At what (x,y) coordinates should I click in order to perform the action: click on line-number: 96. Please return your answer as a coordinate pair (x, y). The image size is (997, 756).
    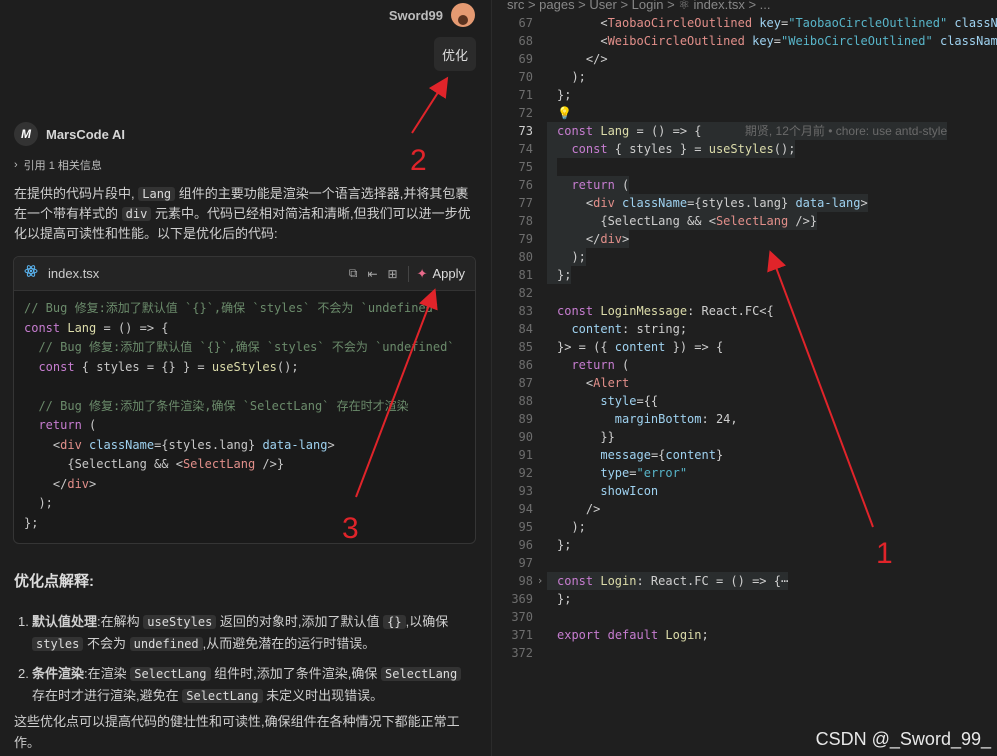
    Looking at the image, I should click on (525, 545).